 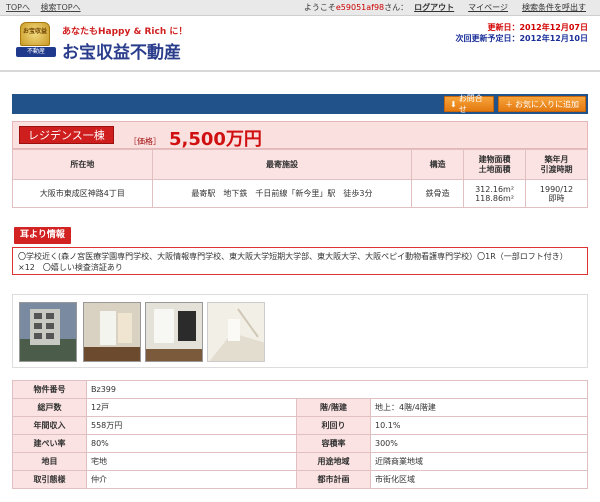 What do you see at coordinates (300, 135) in the screenshot?
I see `property-heading: レジデンス一棟 ［価格］ 5,500万円` at bounding box center [300, 135].